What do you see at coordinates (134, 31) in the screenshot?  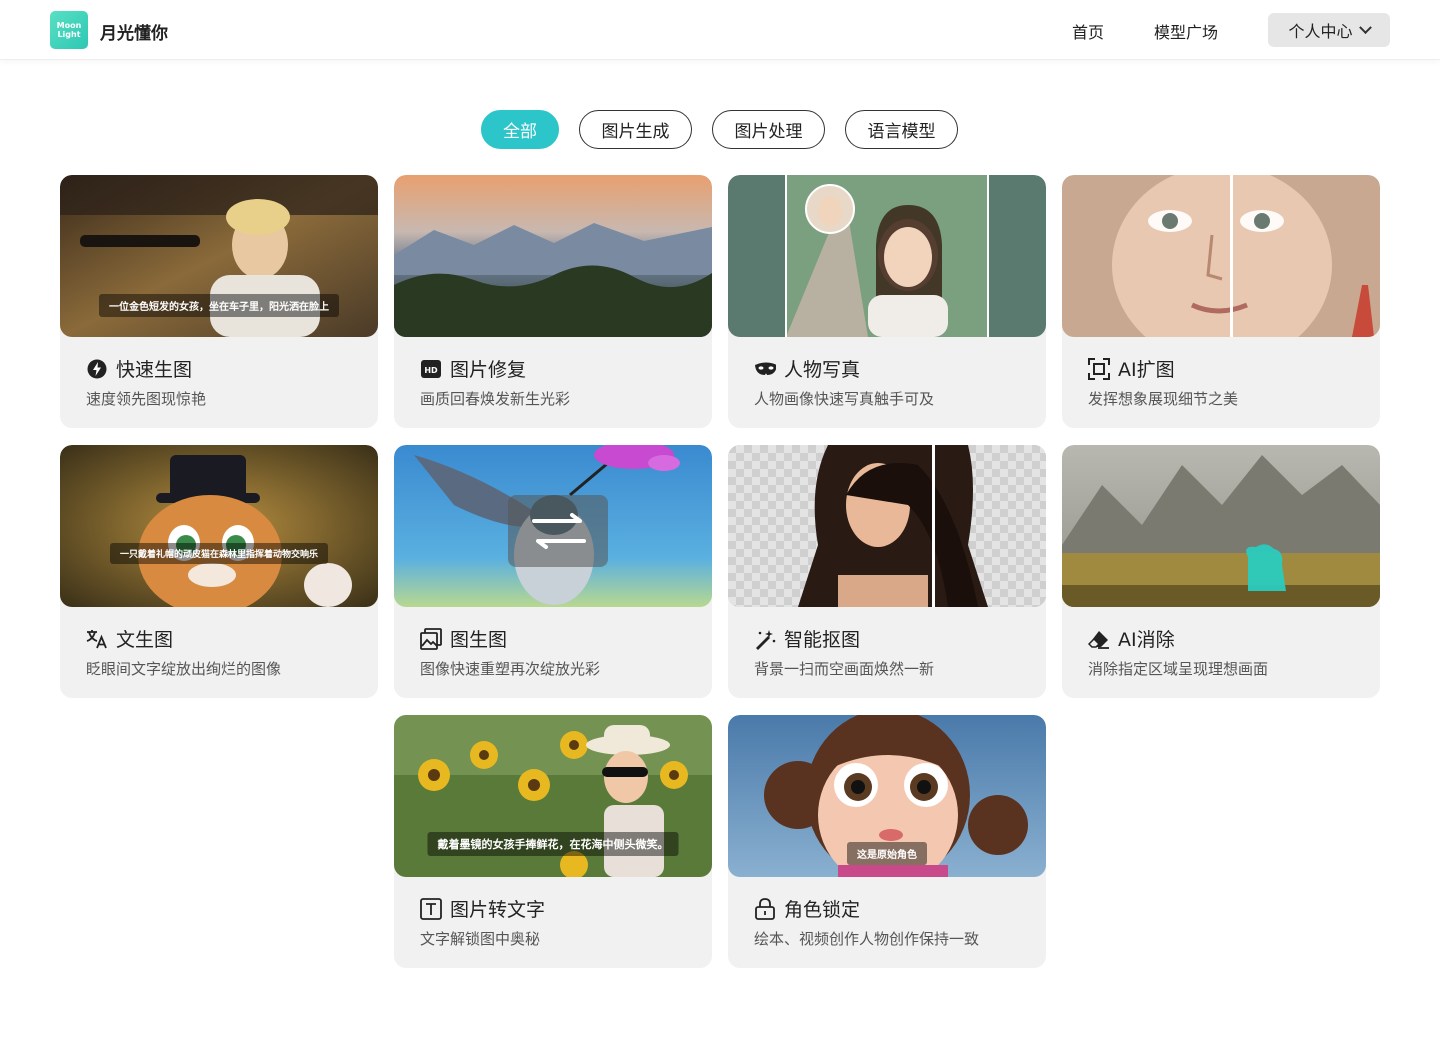 I see `brand-name: 月光懂你` at bounding box center [134, 31].